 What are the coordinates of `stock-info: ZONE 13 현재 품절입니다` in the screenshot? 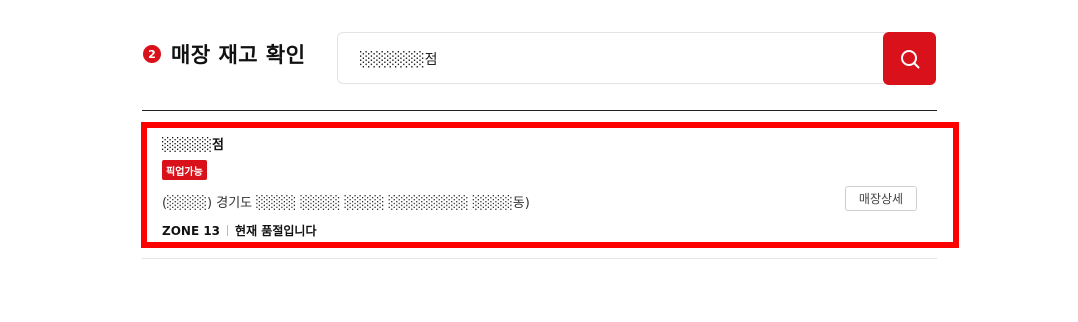 It's located at (239, 230).